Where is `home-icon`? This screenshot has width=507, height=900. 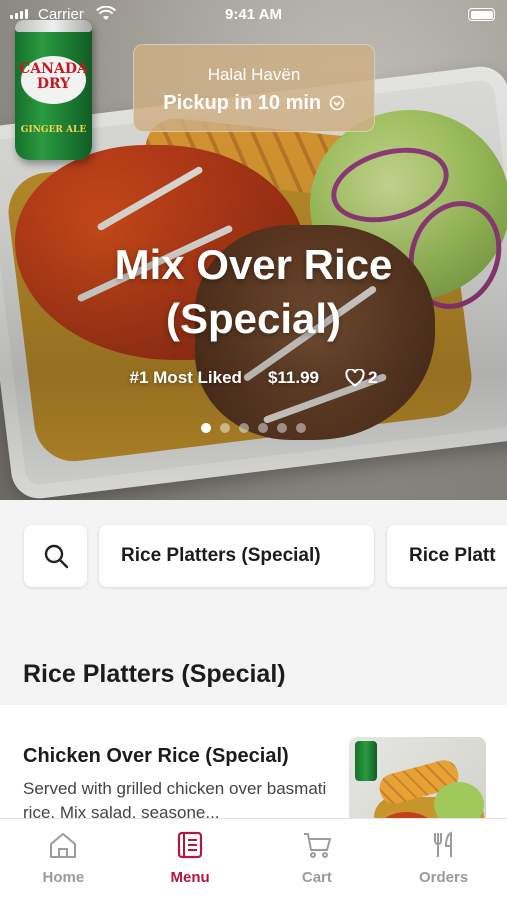 home-icon is located at coordinates (63, 845).